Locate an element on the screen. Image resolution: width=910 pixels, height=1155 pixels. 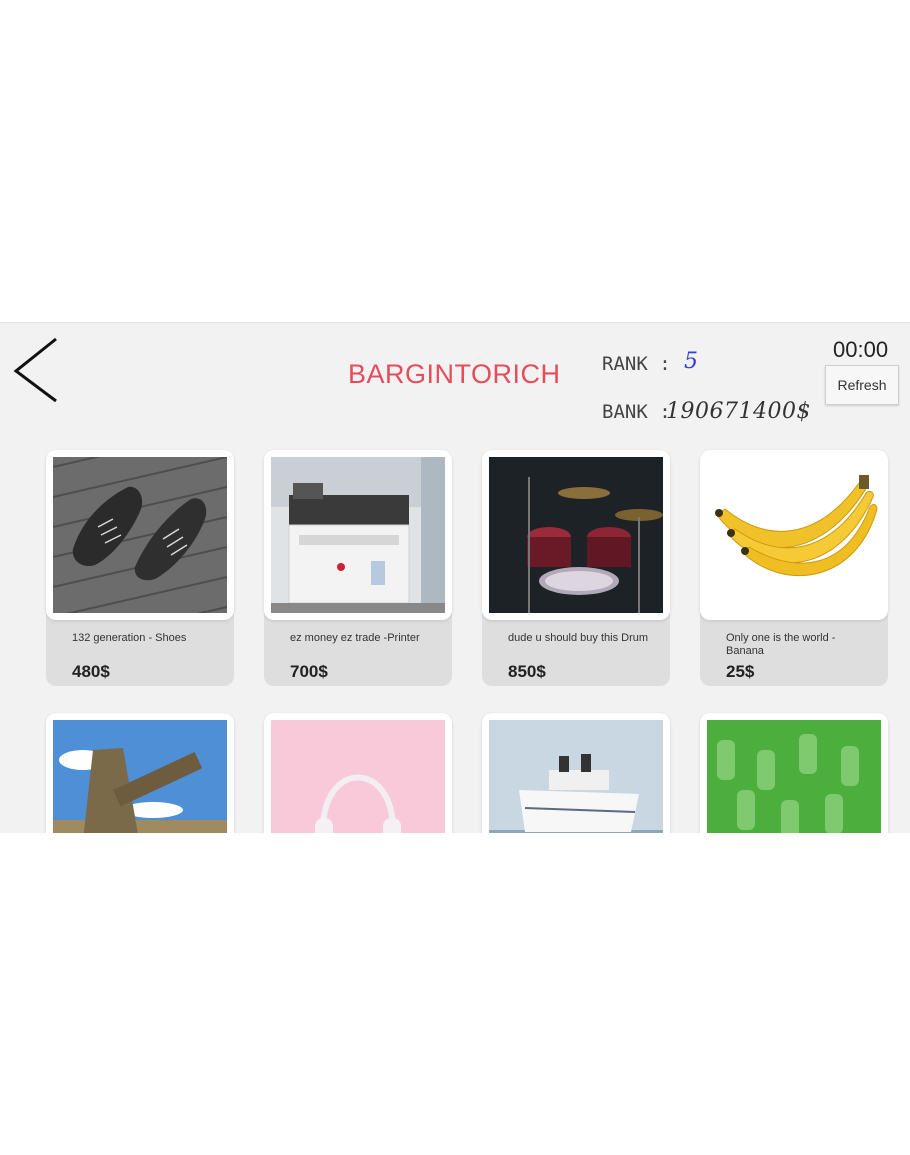
product-price: 480$ is located at coordinates (91, 671).